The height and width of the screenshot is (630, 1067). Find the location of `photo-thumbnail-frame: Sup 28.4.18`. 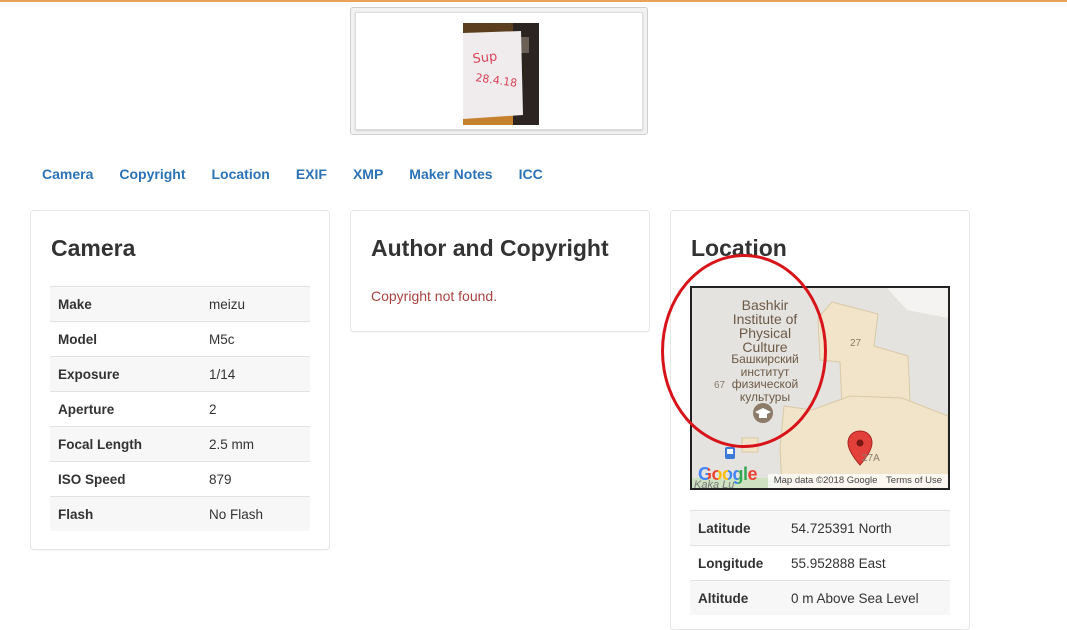

photo-thumbnail-frame: Sup 28.4.18 is located at coordinates (499, 71).